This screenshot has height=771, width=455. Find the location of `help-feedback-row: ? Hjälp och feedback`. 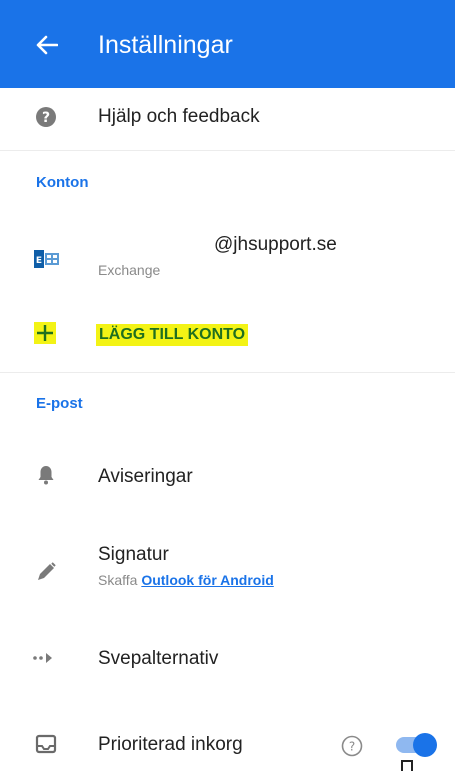

help-feedback-row: ? Hjälp och feedback is located at coordinates (227, 118).